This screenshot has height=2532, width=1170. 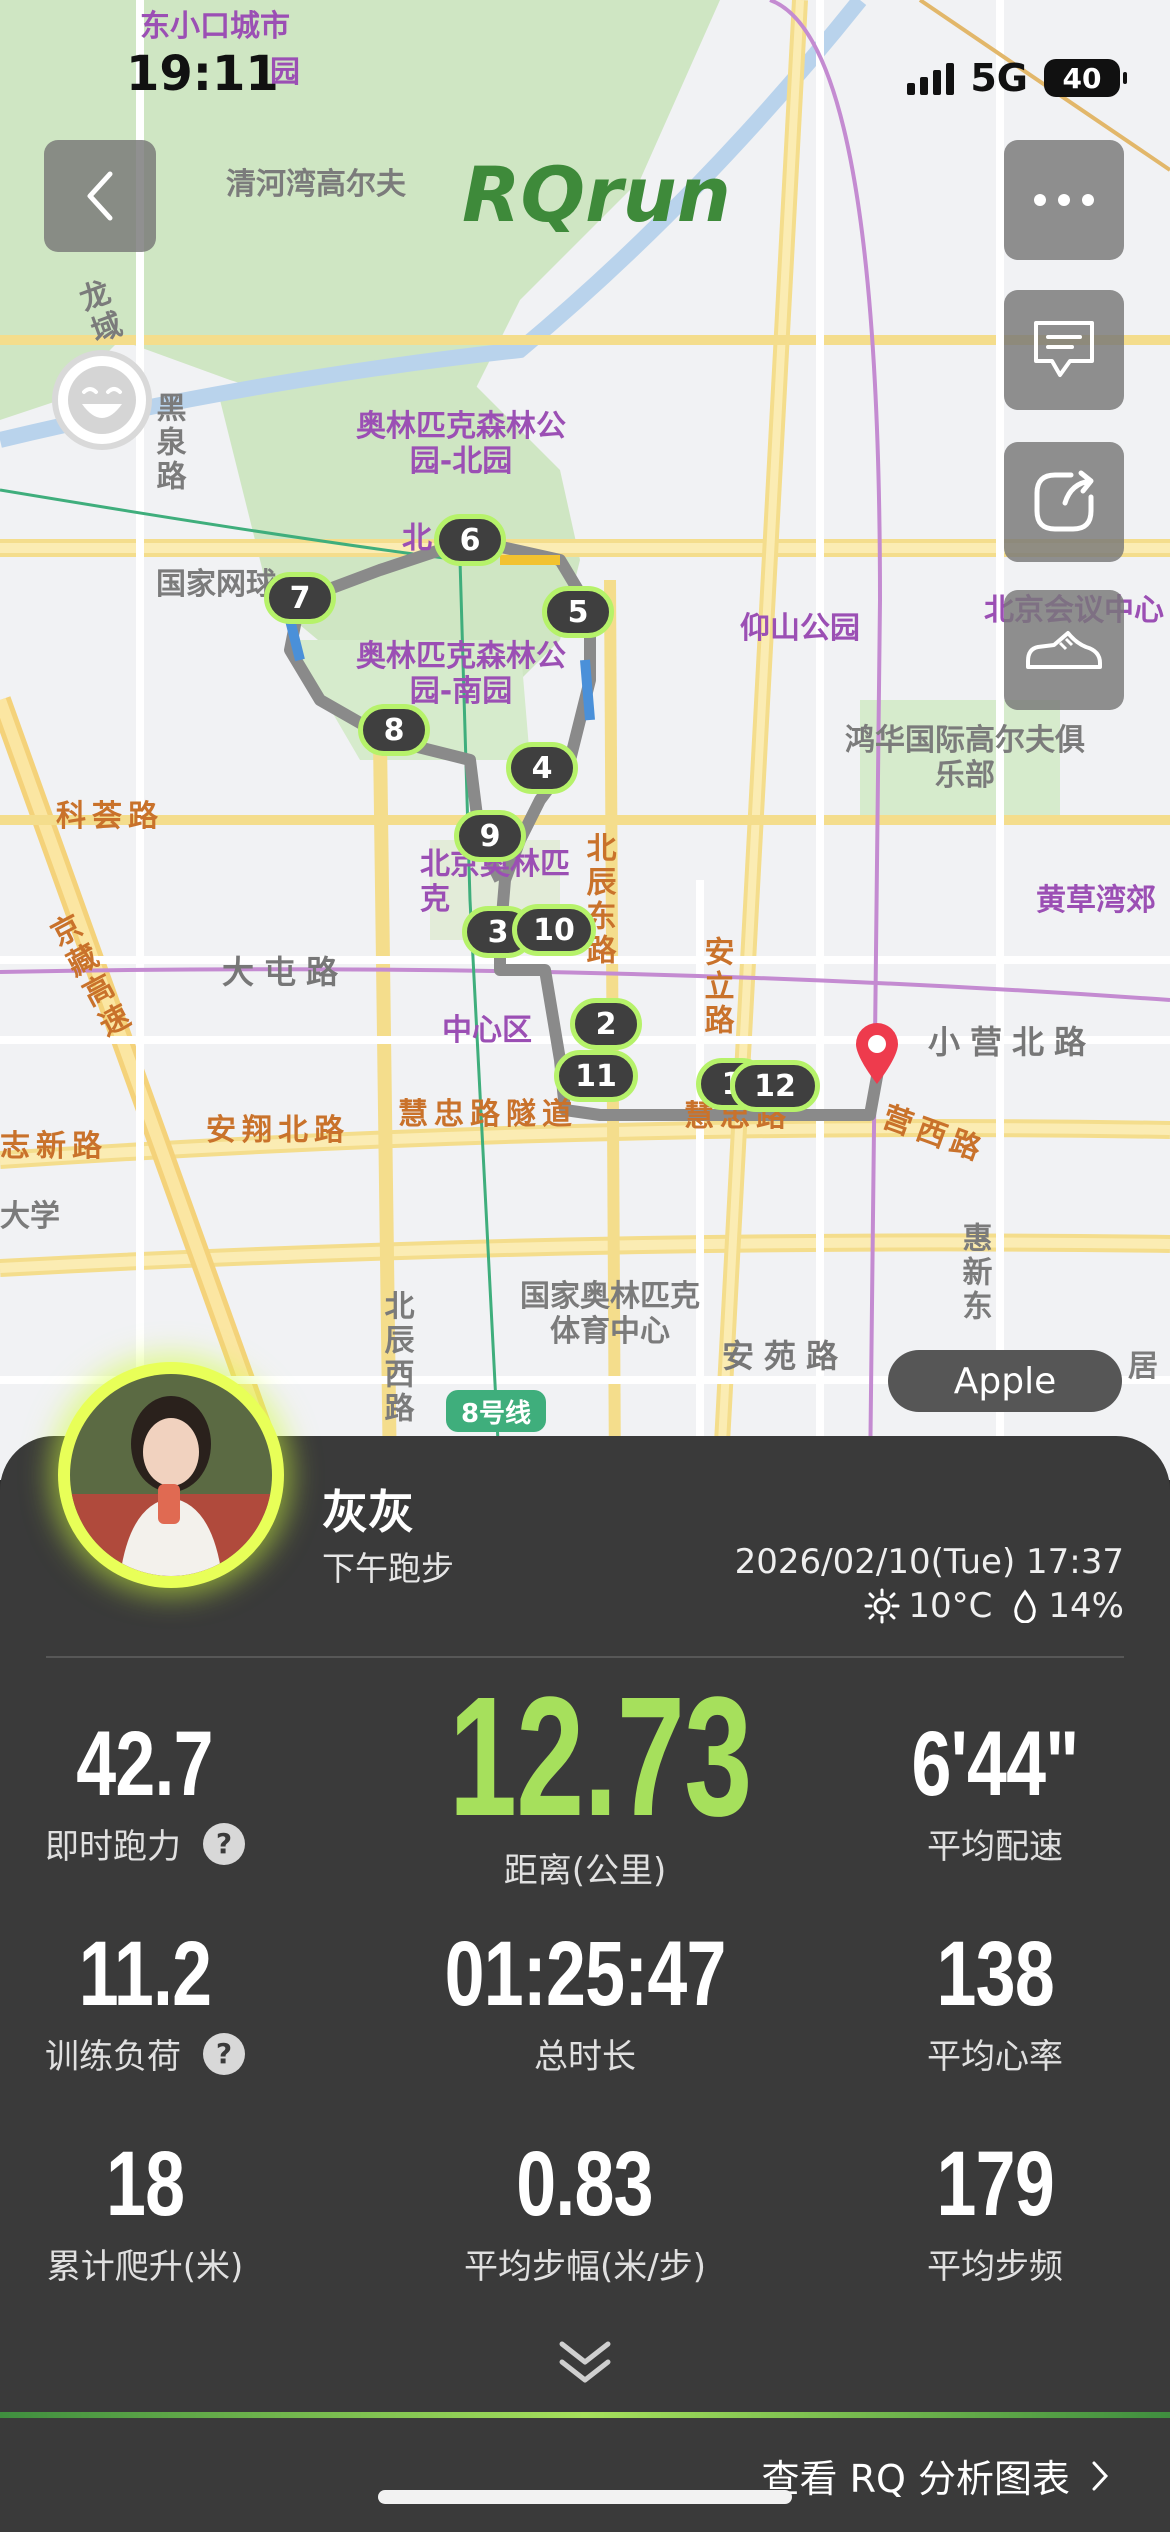 What do you see at coordinates (950, 1606) in the screenshot?
I see `temperature: 10°C` at bounding box center [950, 1606].